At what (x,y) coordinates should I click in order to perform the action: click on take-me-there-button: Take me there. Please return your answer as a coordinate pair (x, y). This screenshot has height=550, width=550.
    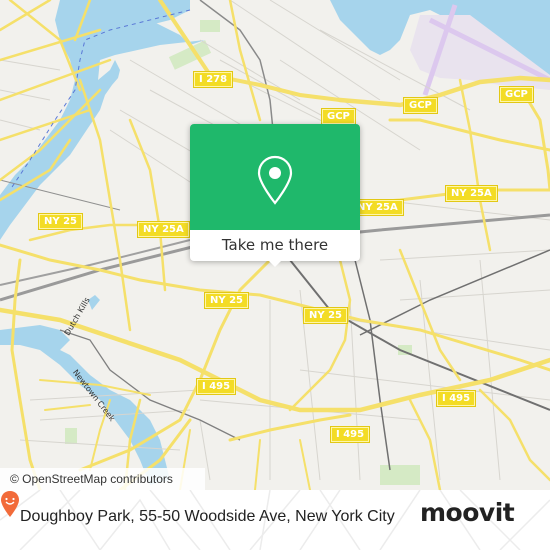
    Looking at the image, I should click on (275, 245).